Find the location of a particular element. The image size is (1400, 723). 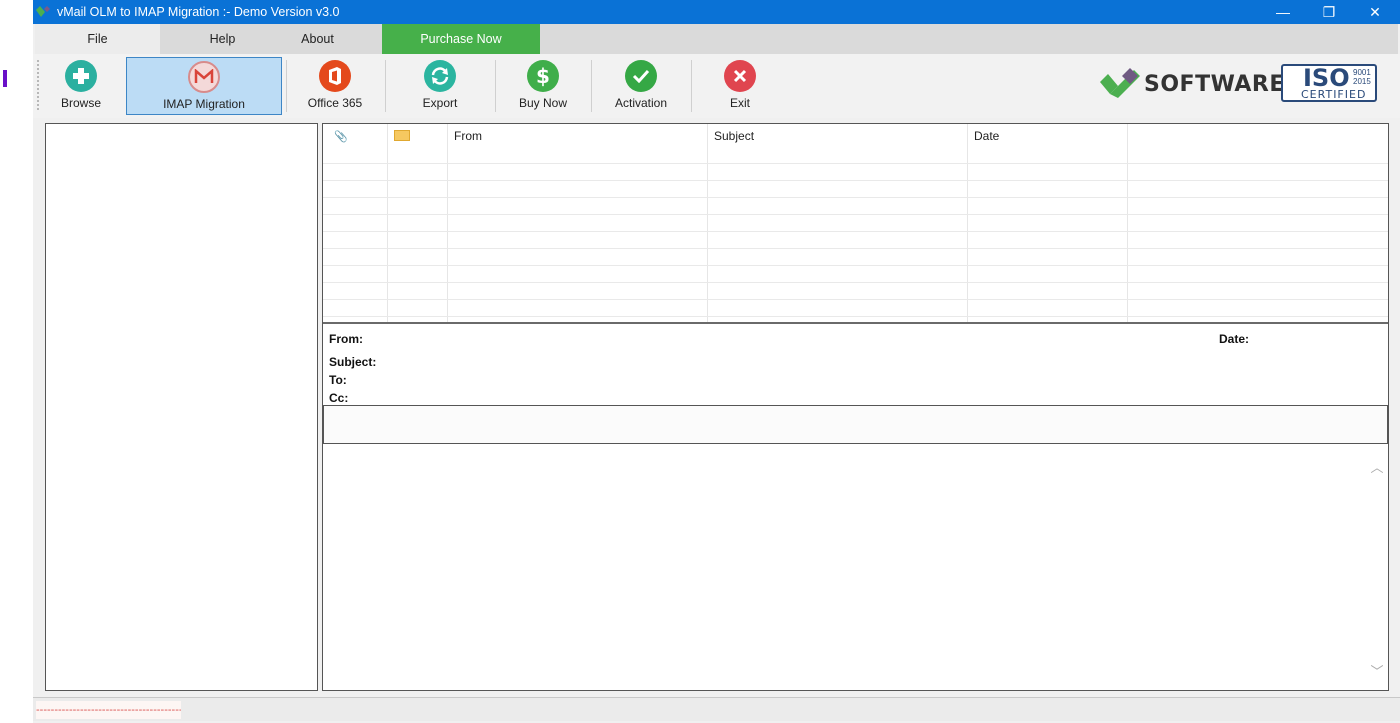

scroll-down-button: ﹀ is located at coordinates (1377, 670).